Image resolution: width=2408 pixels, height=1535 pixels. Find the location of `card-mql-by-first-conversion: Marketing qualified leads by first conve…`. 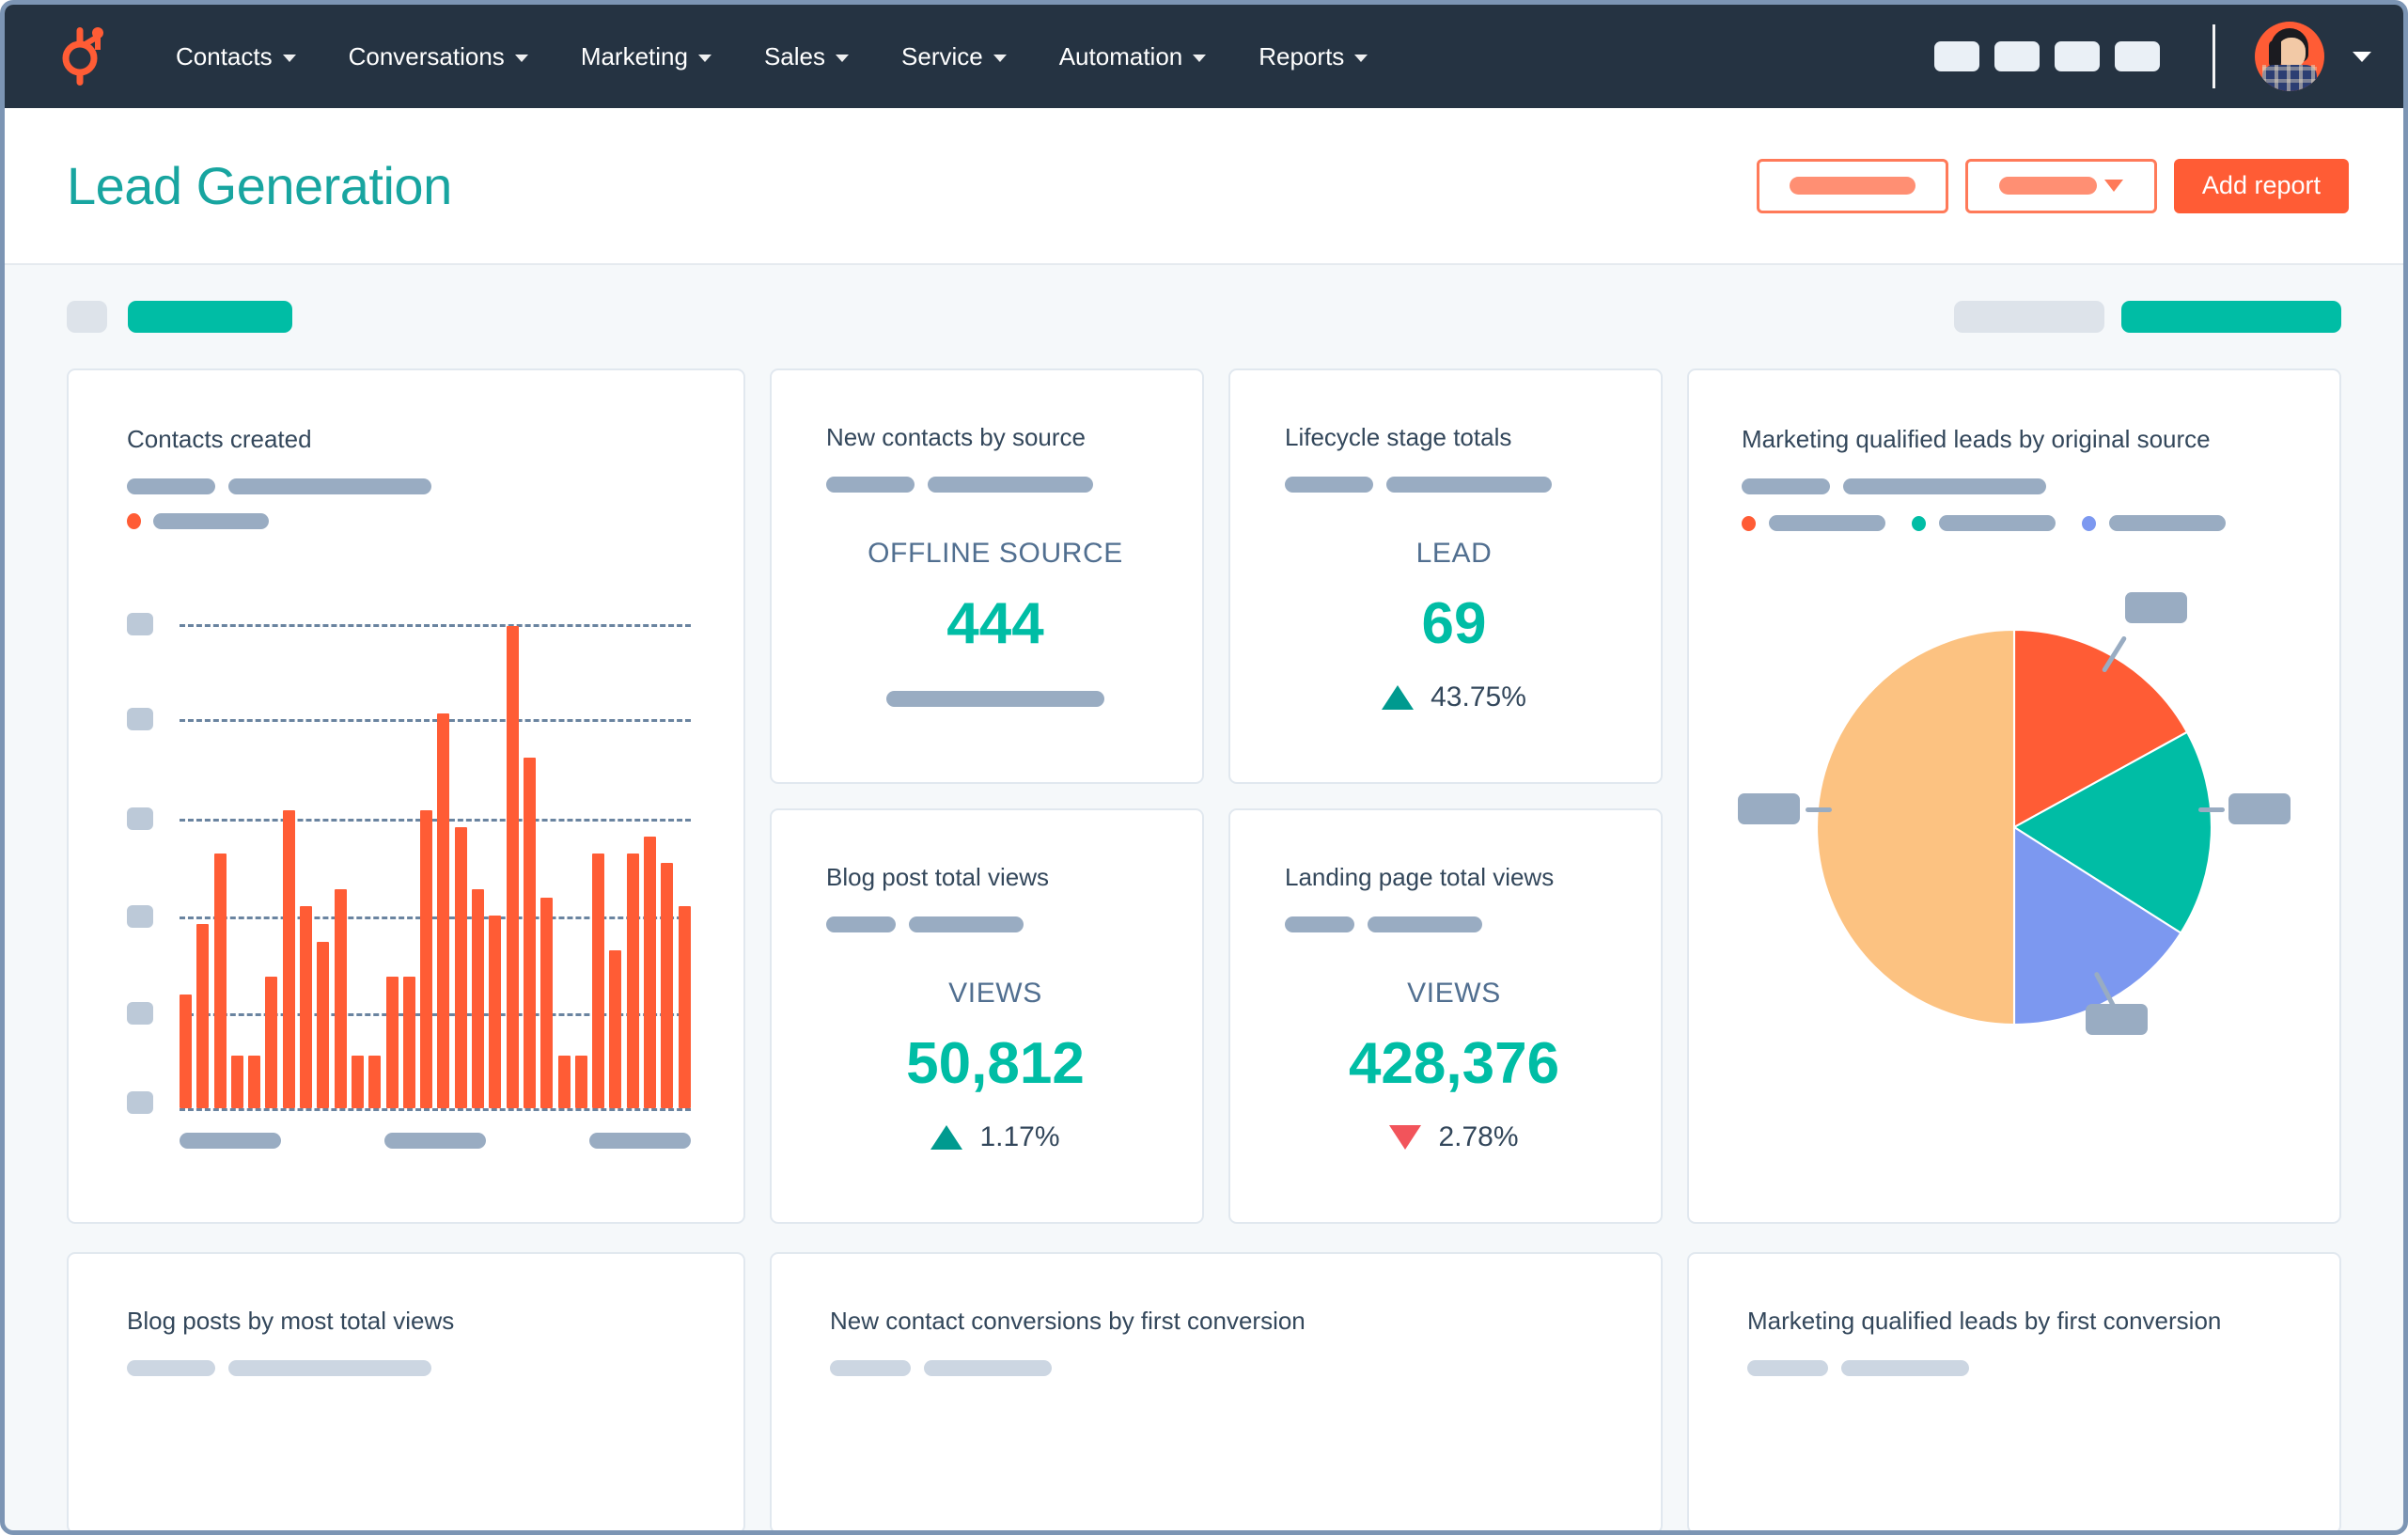

card-mql-by-first-conversion: Marketing qualified leads by first conve… is located at coordinates (2014, 1391).